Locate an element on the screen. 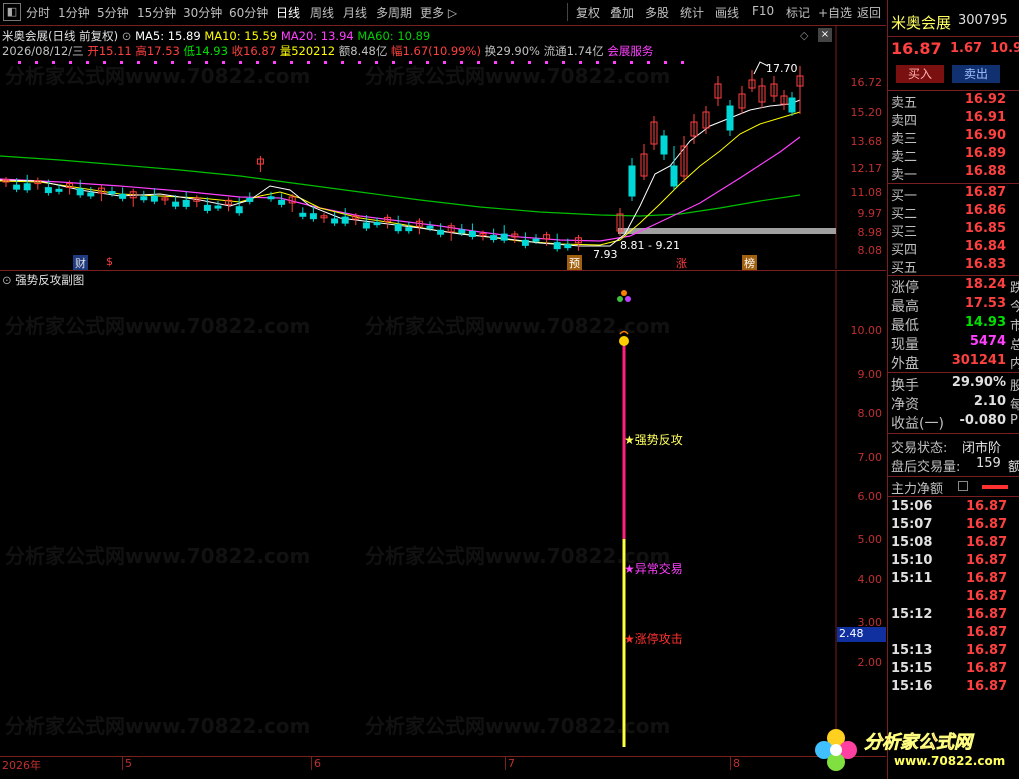  bid-level: 买五 16.83 is located at coordinates (953, 266).